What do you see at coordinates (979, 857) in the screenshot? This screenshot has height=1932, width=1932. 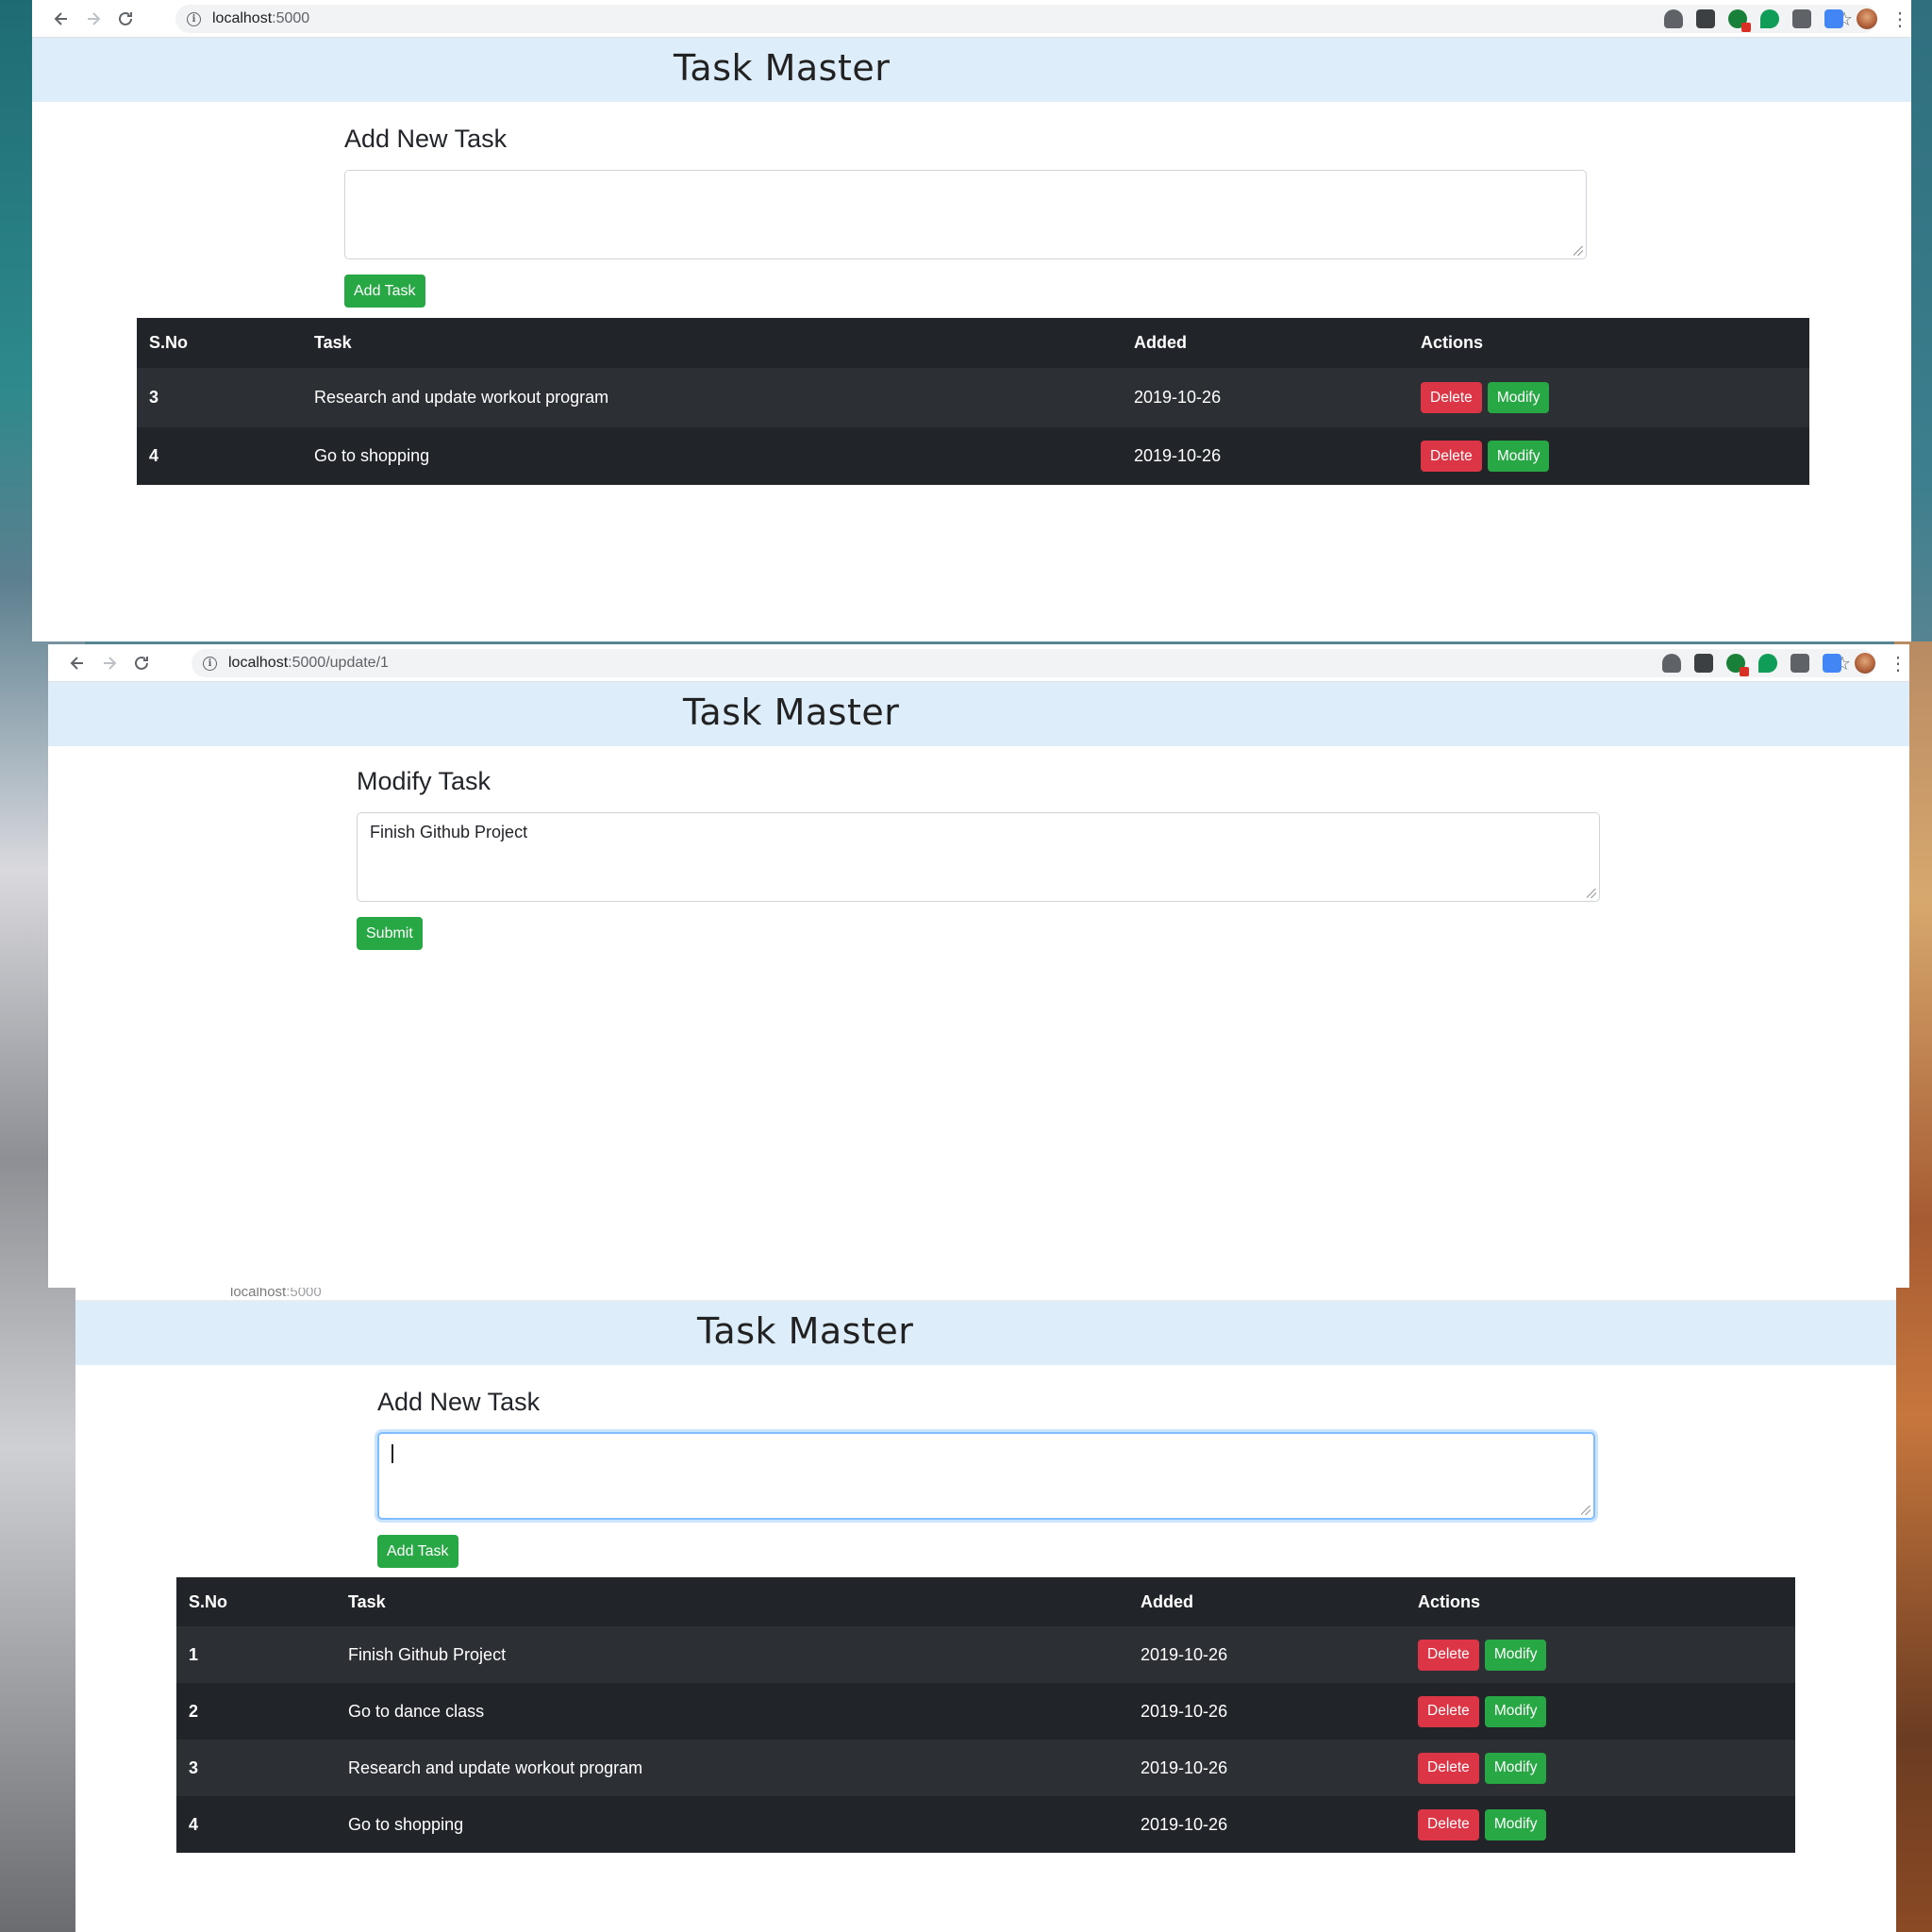 I see `task-textarea: Finish Github Project` at bounding box center [979, 857].